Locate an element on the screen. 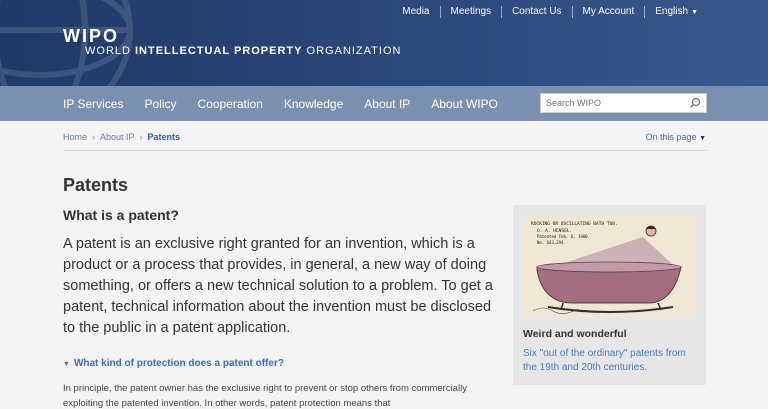 This screenshot has width=768, height=409. illustration-caption: Patented Feb. 6, 1900. is located at coordinates (563, 236).